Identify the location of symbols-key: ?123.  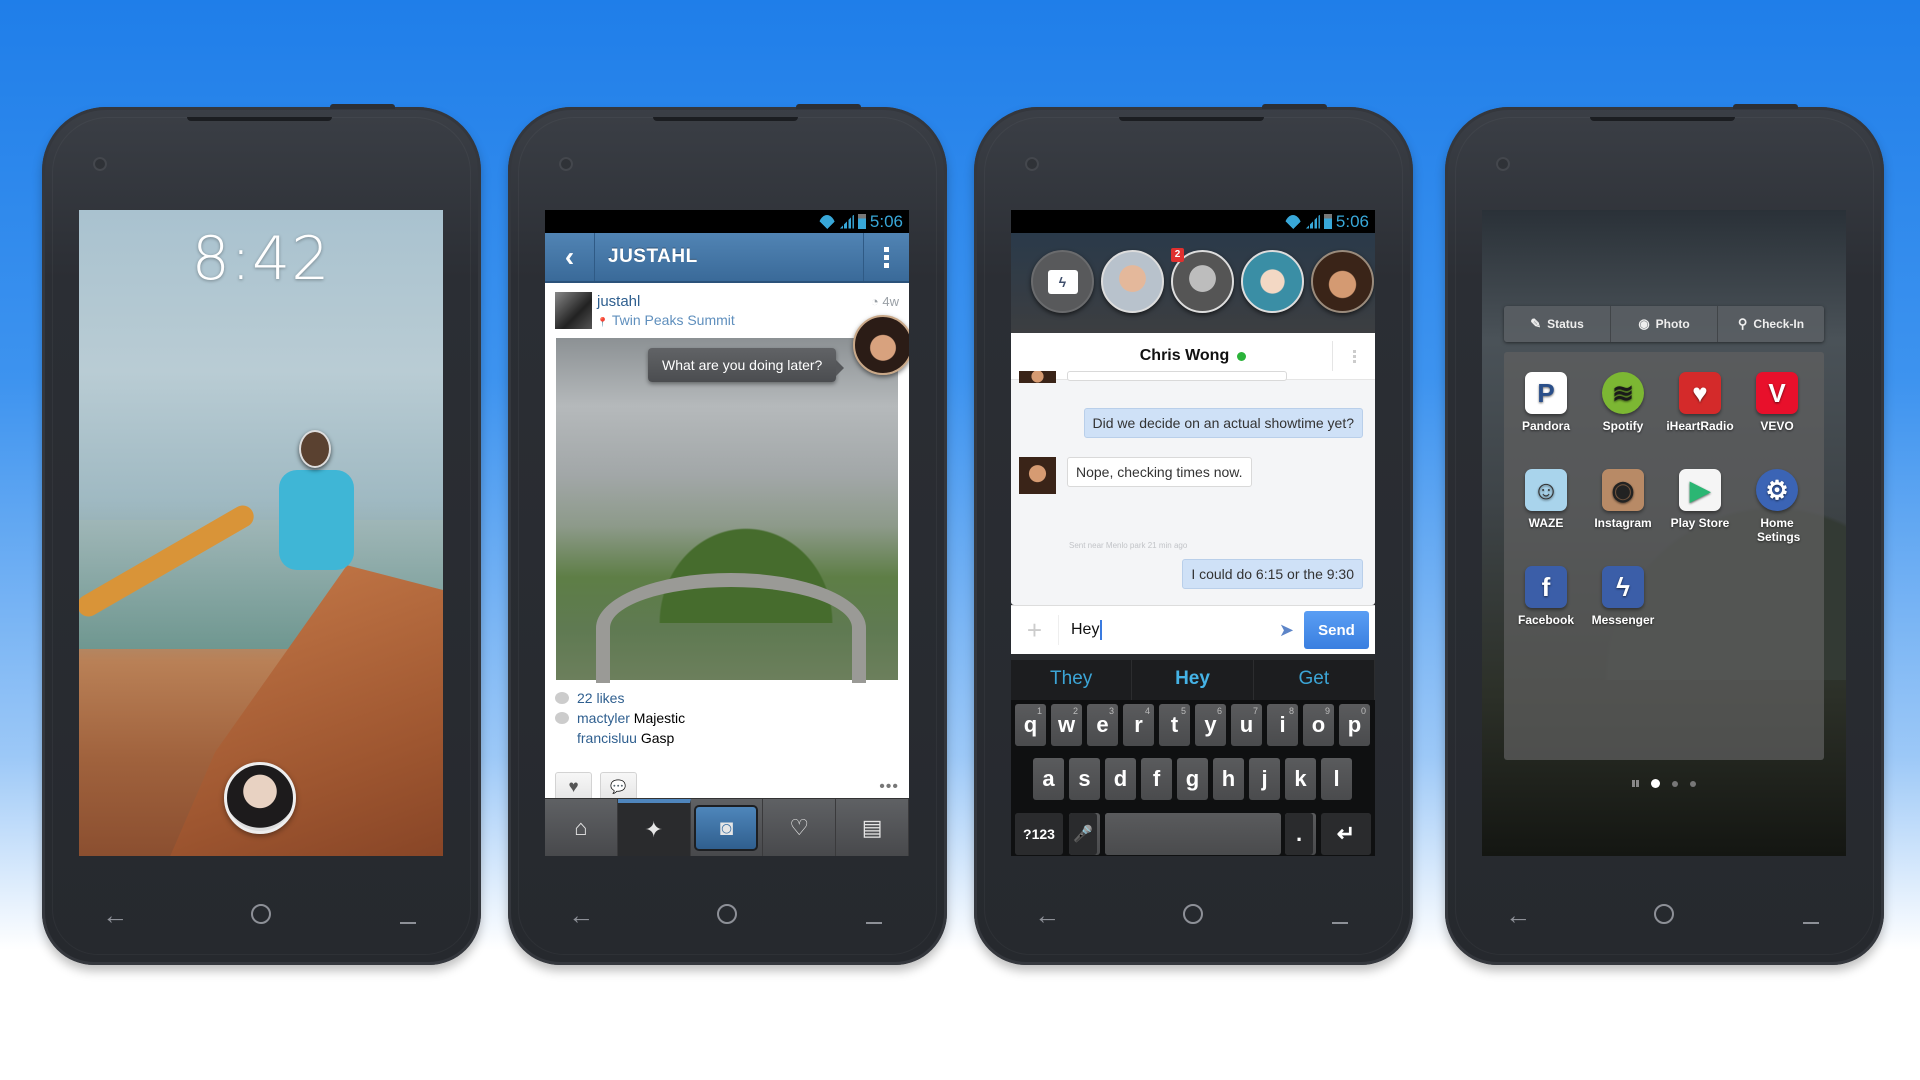
(1039, 834).